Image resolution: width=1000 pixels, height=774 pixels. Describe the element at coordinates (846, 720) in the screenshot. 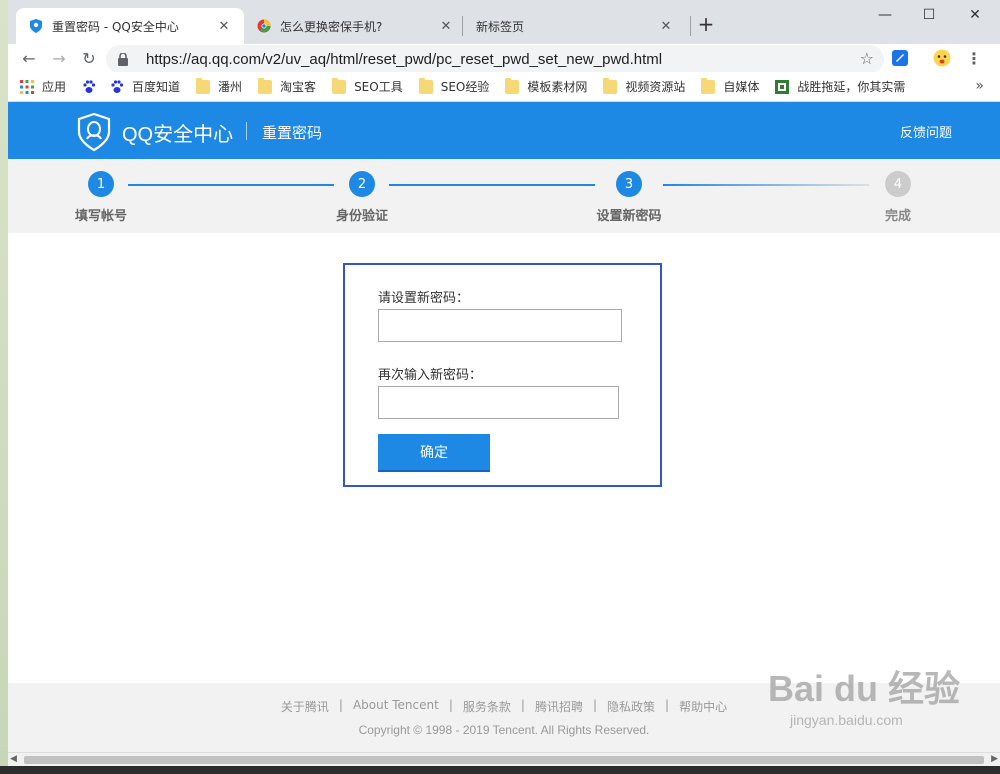

I see `watermark-url: jingyan.baidu.com` at that location.